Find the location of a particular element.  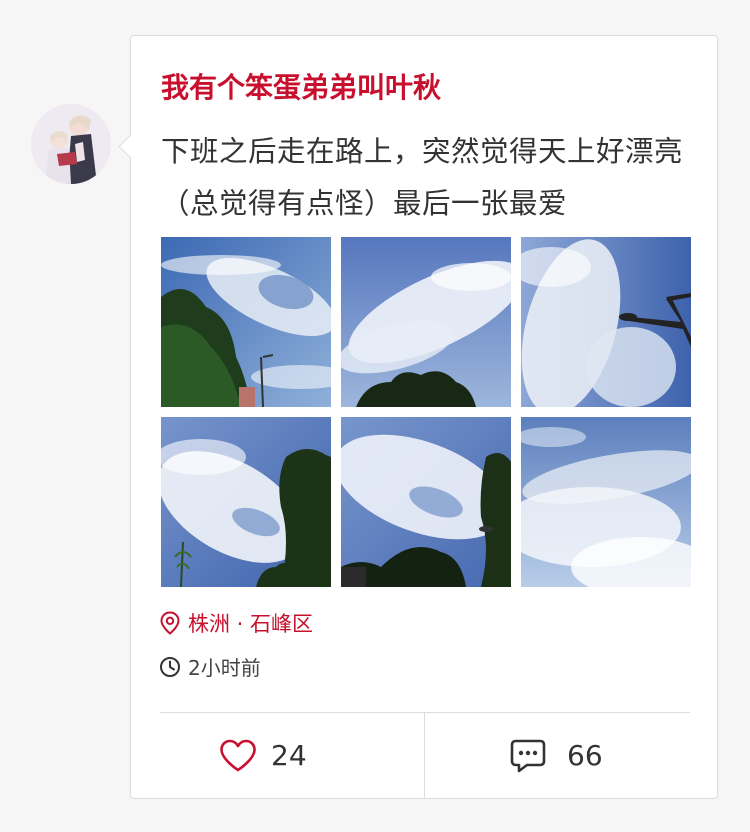

post-time: 2小时前 is located at coordinates (210, 666).